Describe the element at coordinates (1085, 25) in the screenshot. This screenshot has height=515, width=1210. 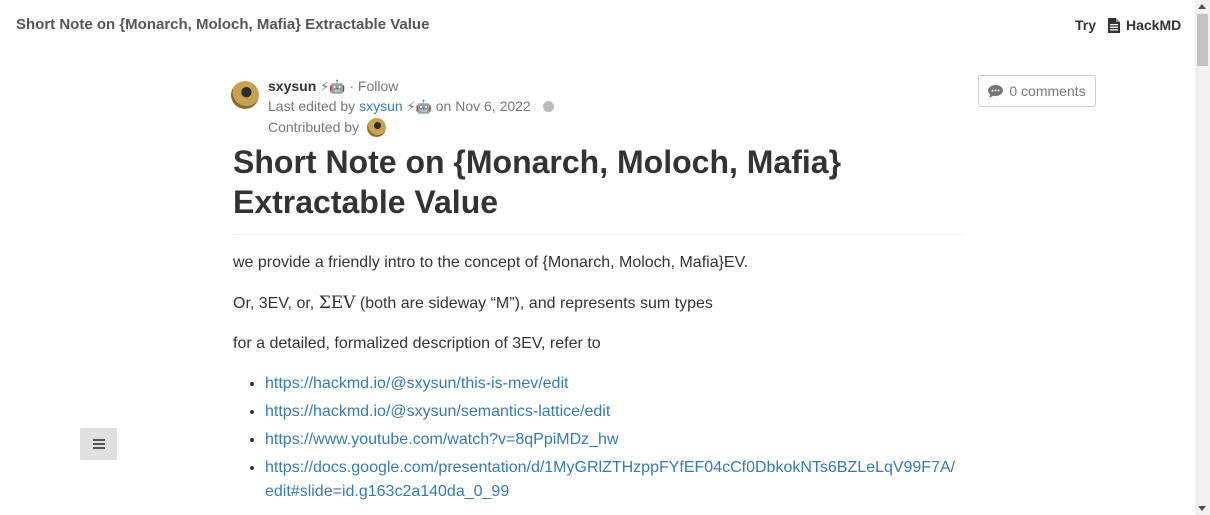
I see `try-link: Try` at that location.